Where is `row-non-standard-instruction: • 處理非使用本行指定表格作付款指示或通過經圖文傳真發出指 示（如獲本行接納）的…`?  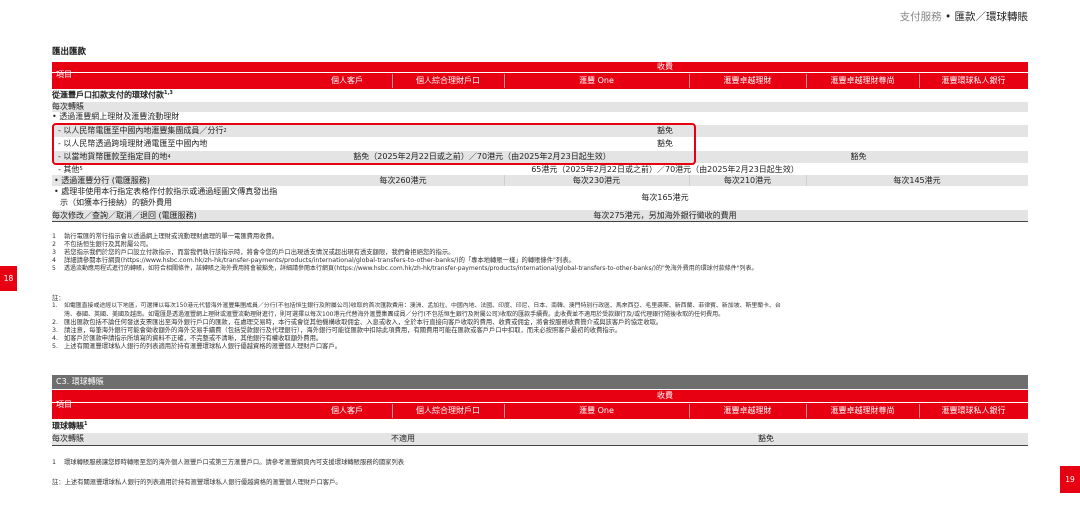
row-non-standard-instruction: • 處理非使用本行指定表格作付款指示或通過經圖文傳真發出指 示（如獲本行接納）的… is located at coordinates (540, 198).